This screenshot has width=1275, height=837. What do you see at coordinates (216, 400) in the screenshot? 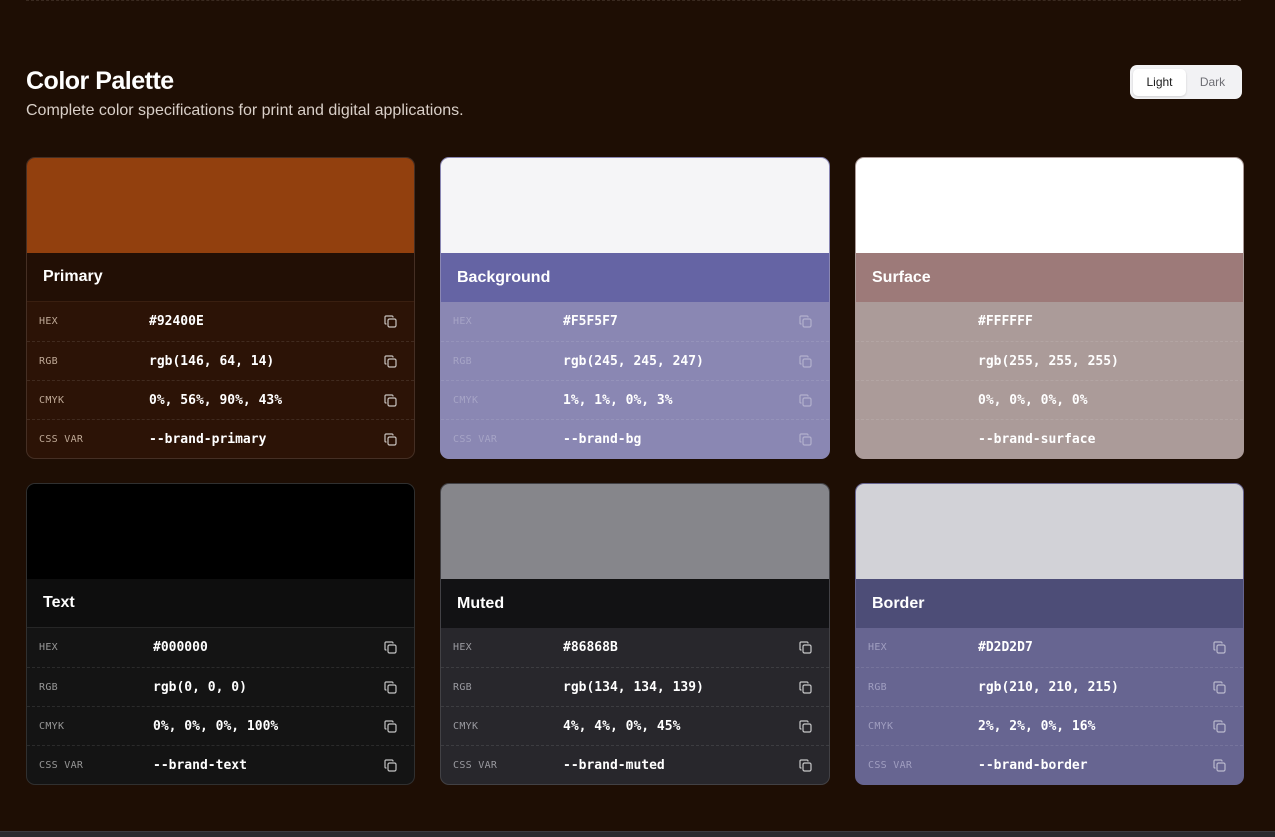
I see `spec-value-cmyk: 0%, 56%, 90%, 43%` at bounding box center [216, 400].